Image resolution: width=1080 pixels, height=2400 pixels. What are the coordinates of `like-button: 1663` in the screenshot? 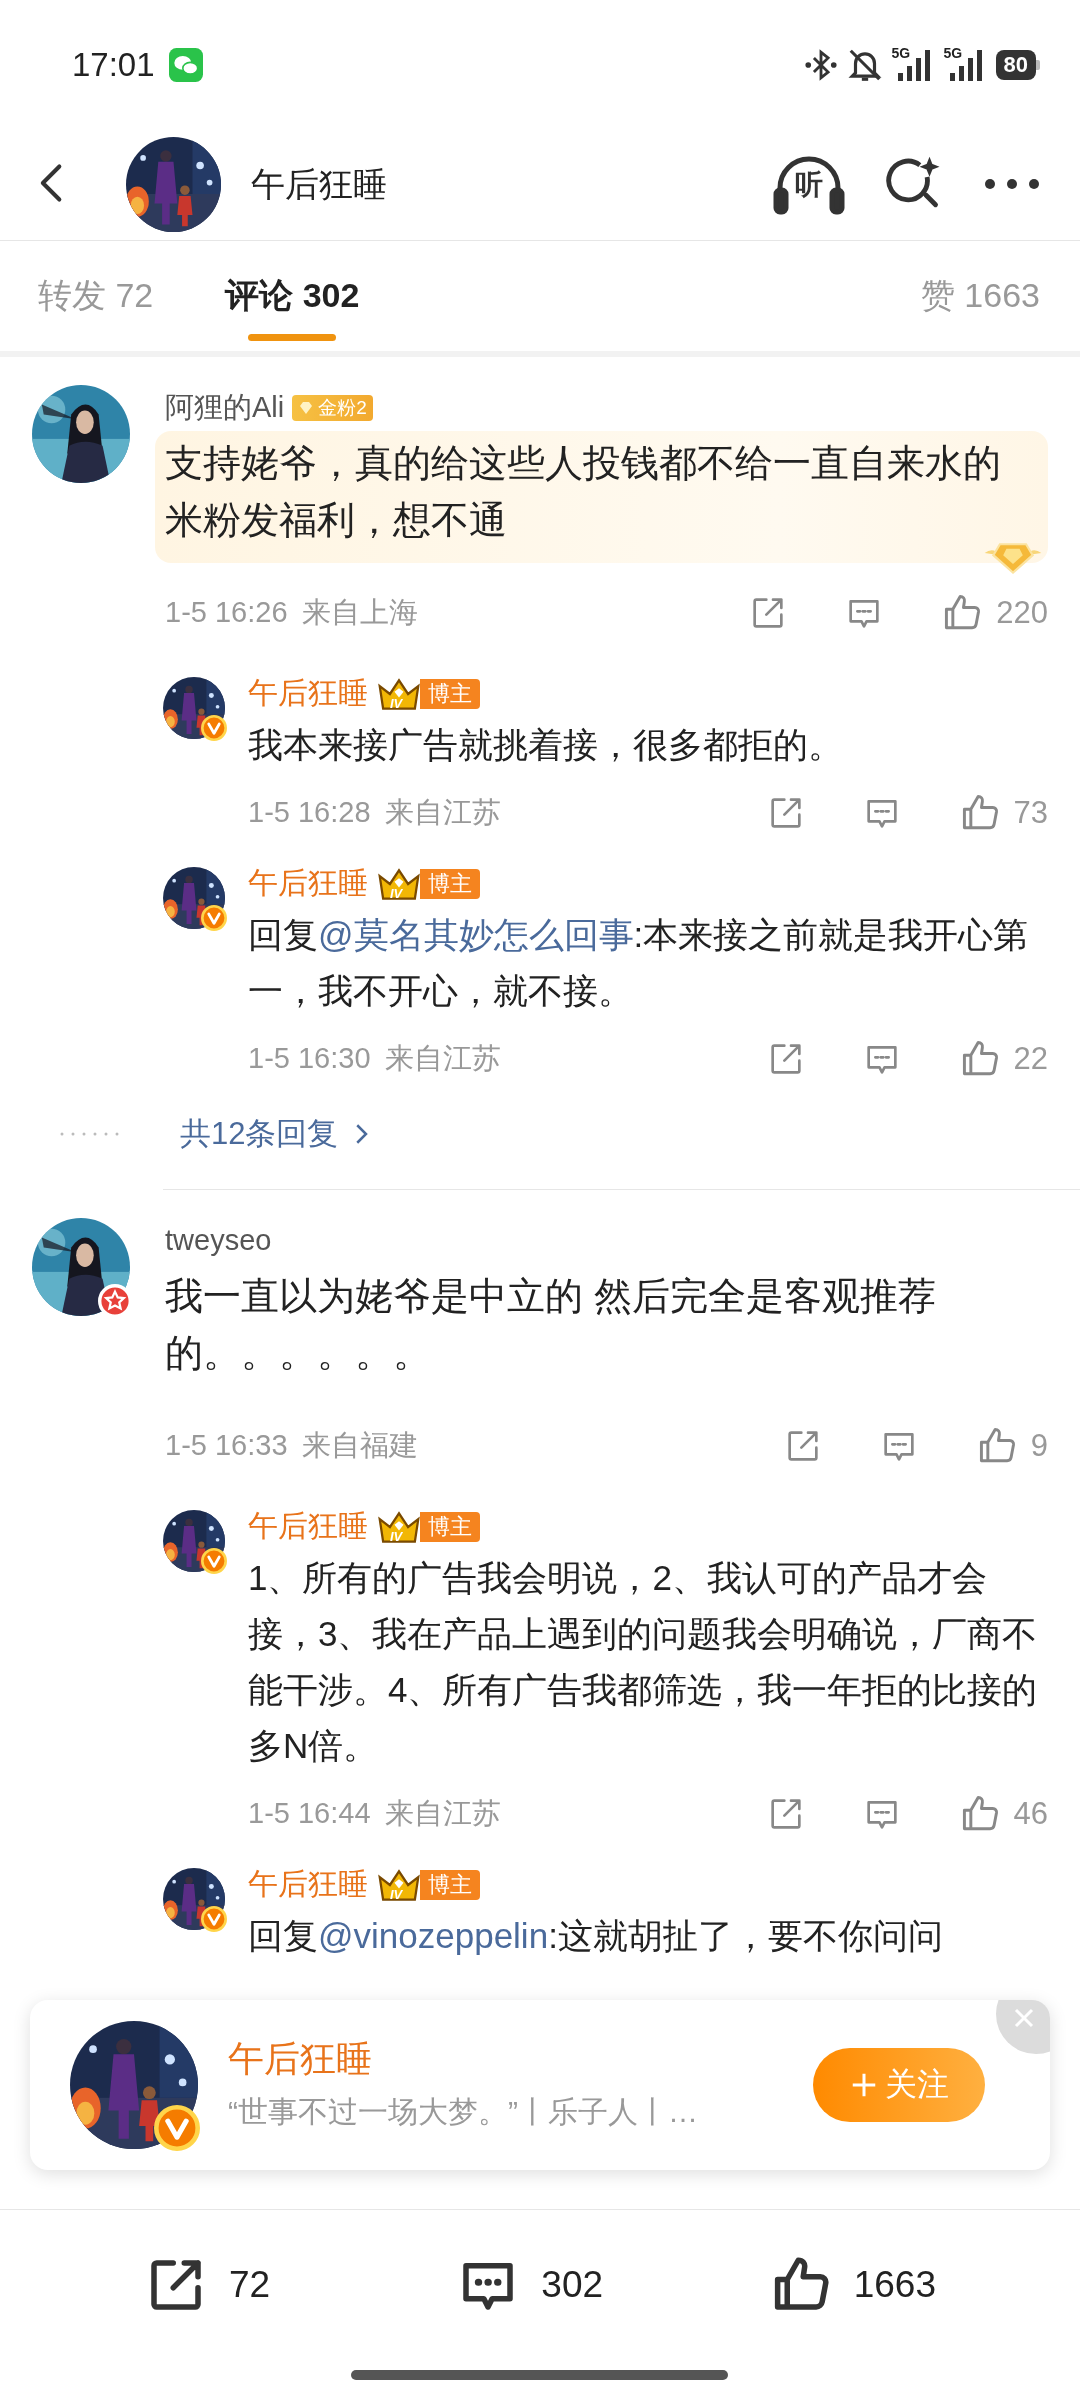 It's located at (923, 2285).